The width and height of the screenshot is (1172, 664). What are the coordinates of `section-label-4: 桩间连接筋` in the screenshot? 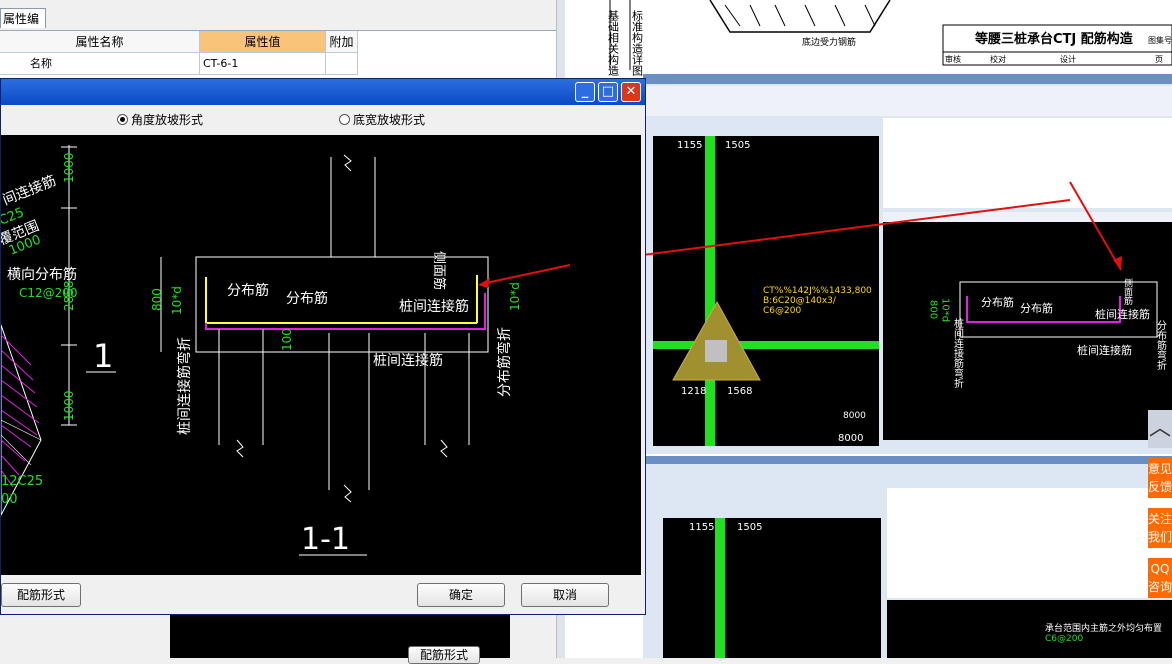 It's located at (408, 360).